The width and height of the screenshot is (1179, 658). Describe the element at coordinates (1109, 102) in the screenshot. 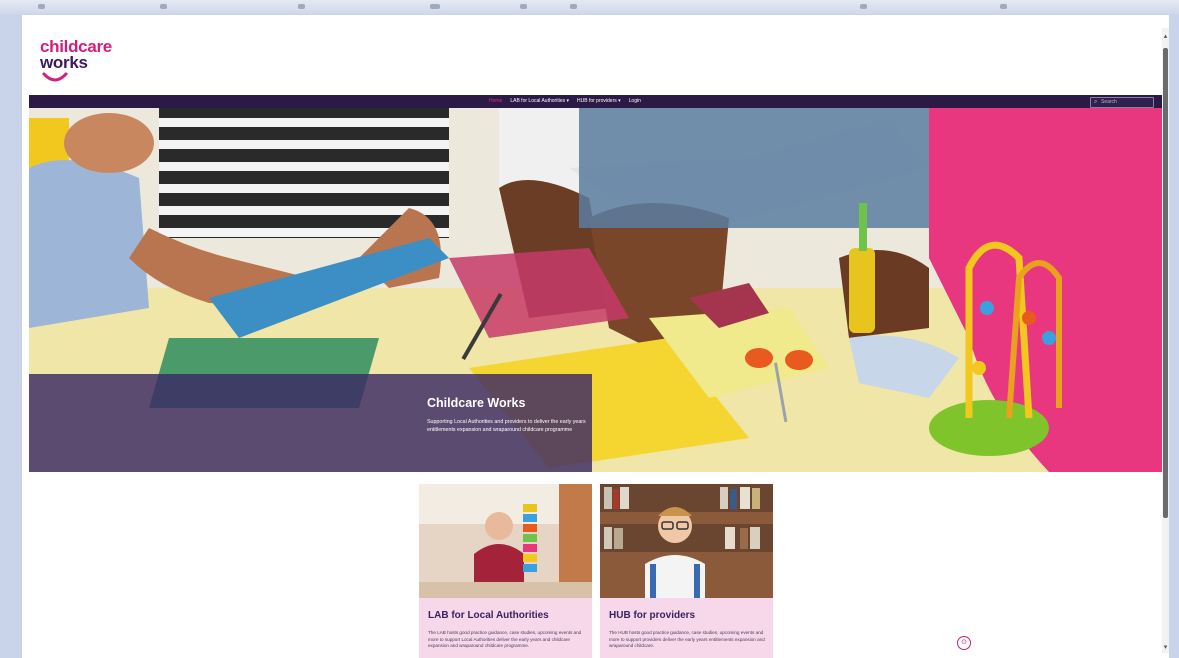

I see `search-placeholder: Search` at that location.